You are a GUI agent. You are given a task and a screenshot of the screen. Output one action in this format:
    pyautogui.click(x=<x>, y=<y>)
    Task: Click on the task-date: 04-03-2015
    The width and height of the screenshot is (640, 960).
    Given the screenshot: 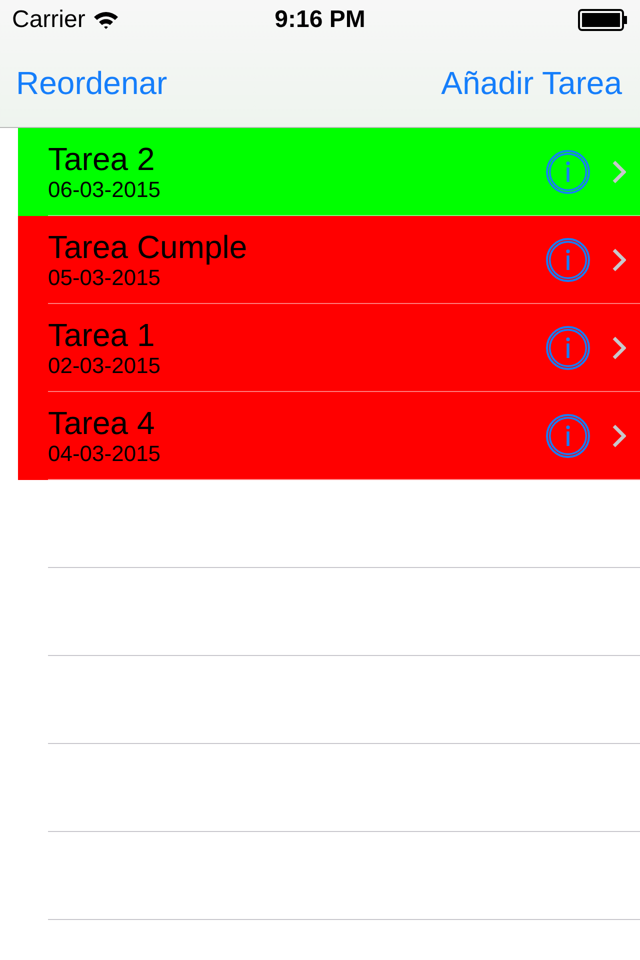 What is the action you would take?
    pyautogui.click(x=105, y=454)
    